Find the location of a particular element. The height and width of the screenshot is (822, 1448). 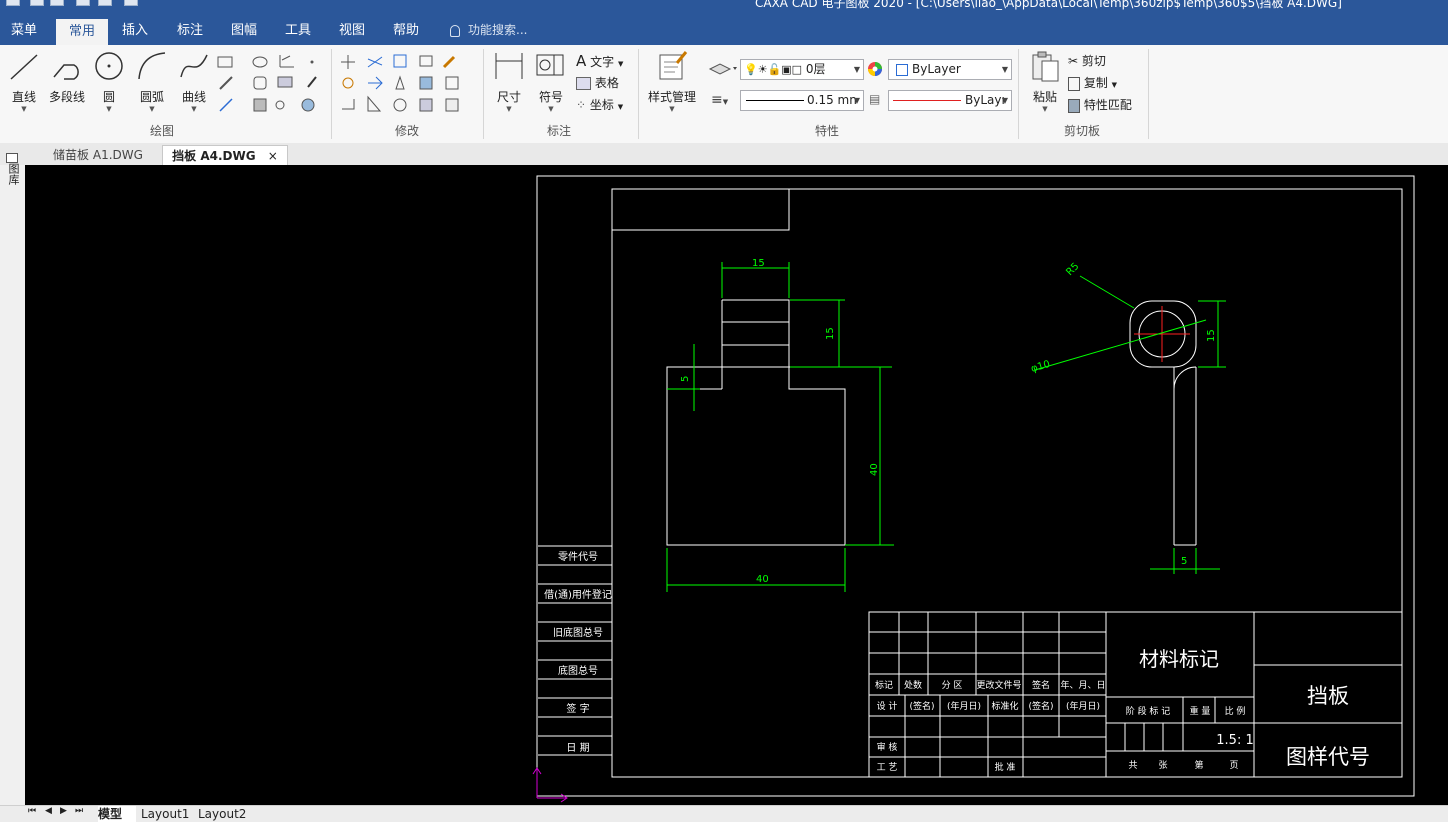

text-button: A 文字 ▼ is located at coordinates (599, 61).